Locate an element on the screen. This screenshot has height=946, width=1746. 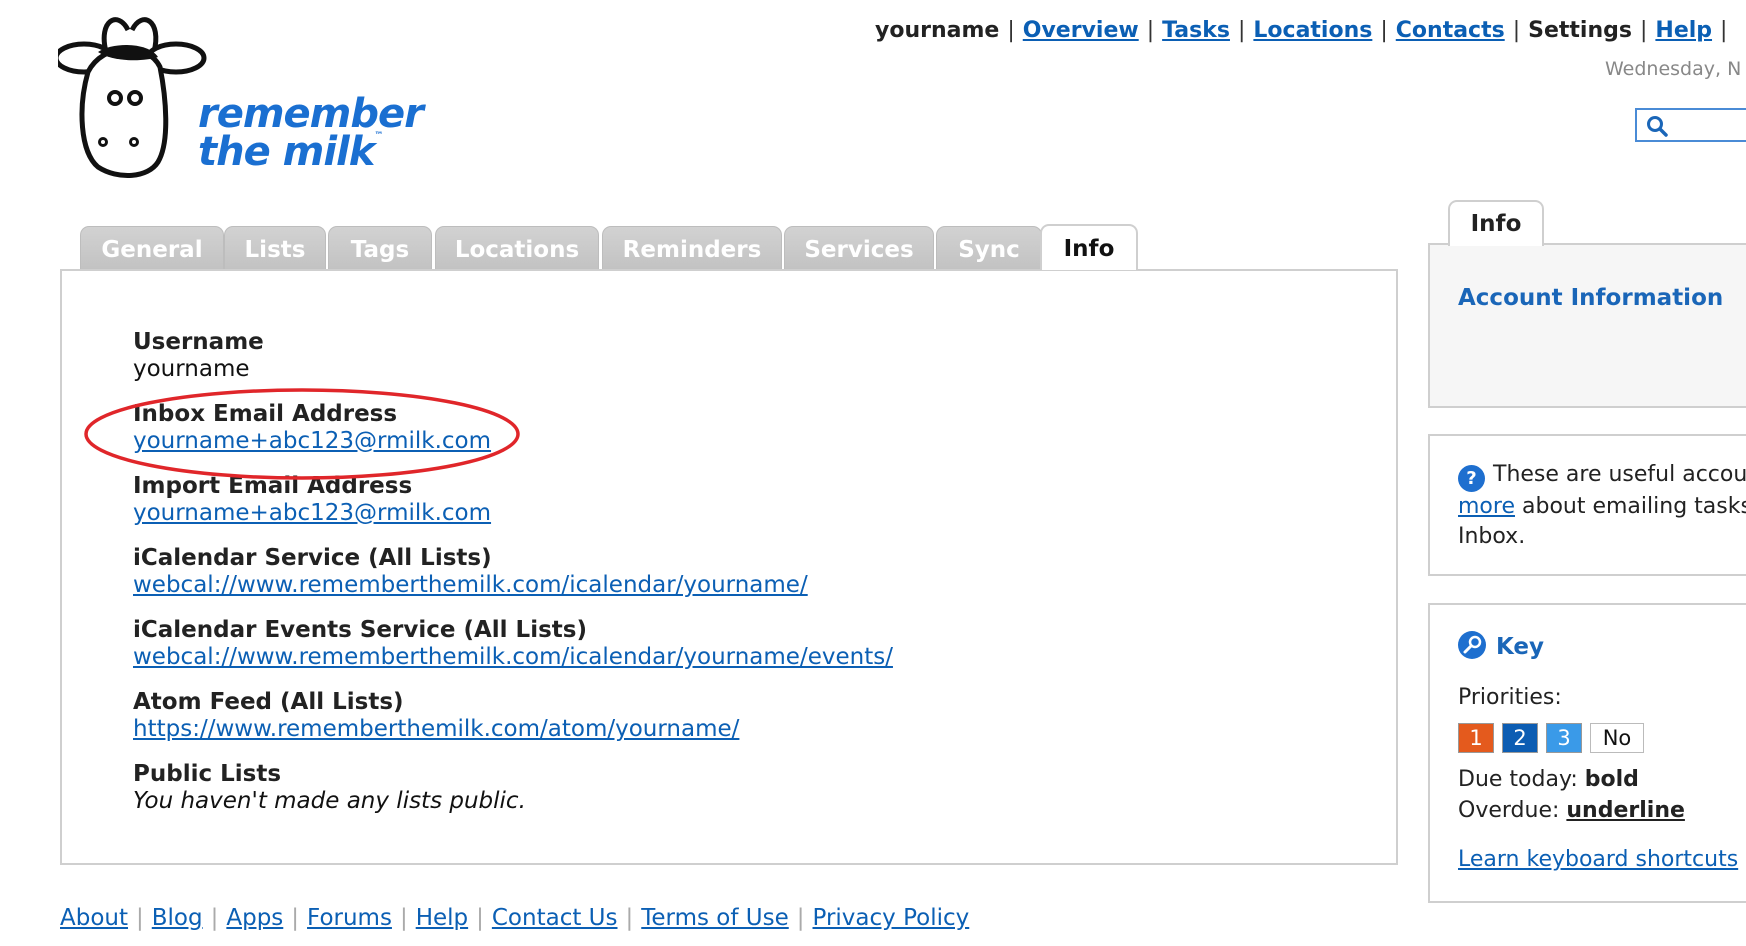
current-date: Wednesday, N is located at coordinates (1673, 69).